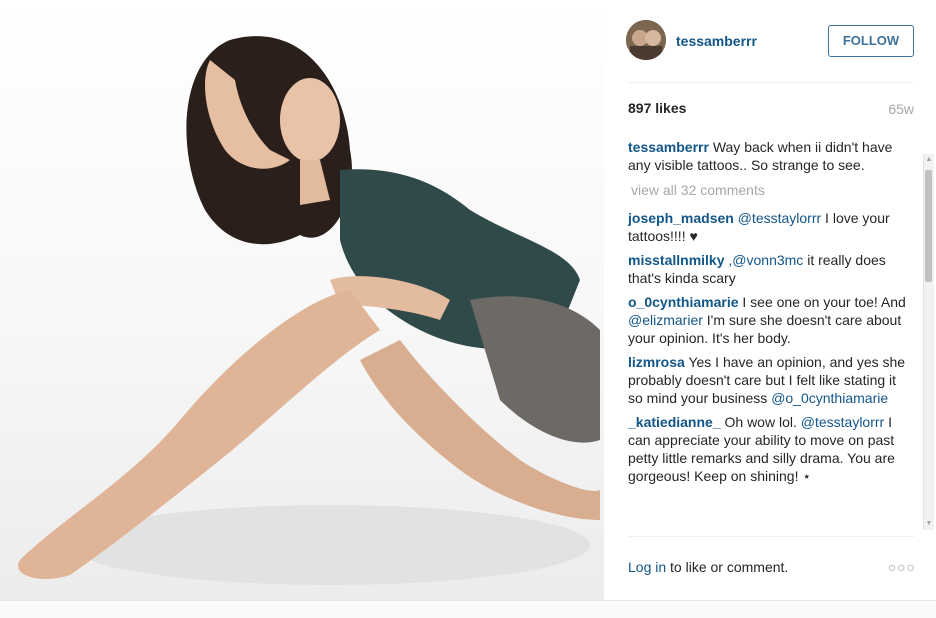  What do you see at coordinates (727, 567) in the screenshot?
I see `footer-text: to like or comment.` at bounding box center [727, 567].